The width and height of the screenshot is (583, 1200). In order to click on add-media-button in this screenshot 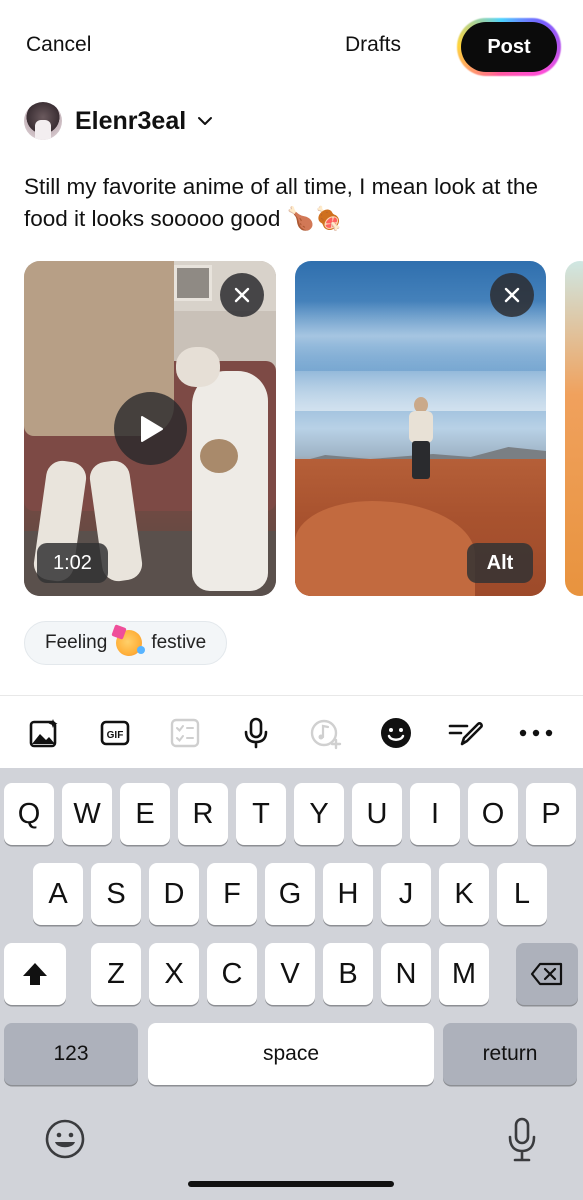, I will do `click(44, 733)`.